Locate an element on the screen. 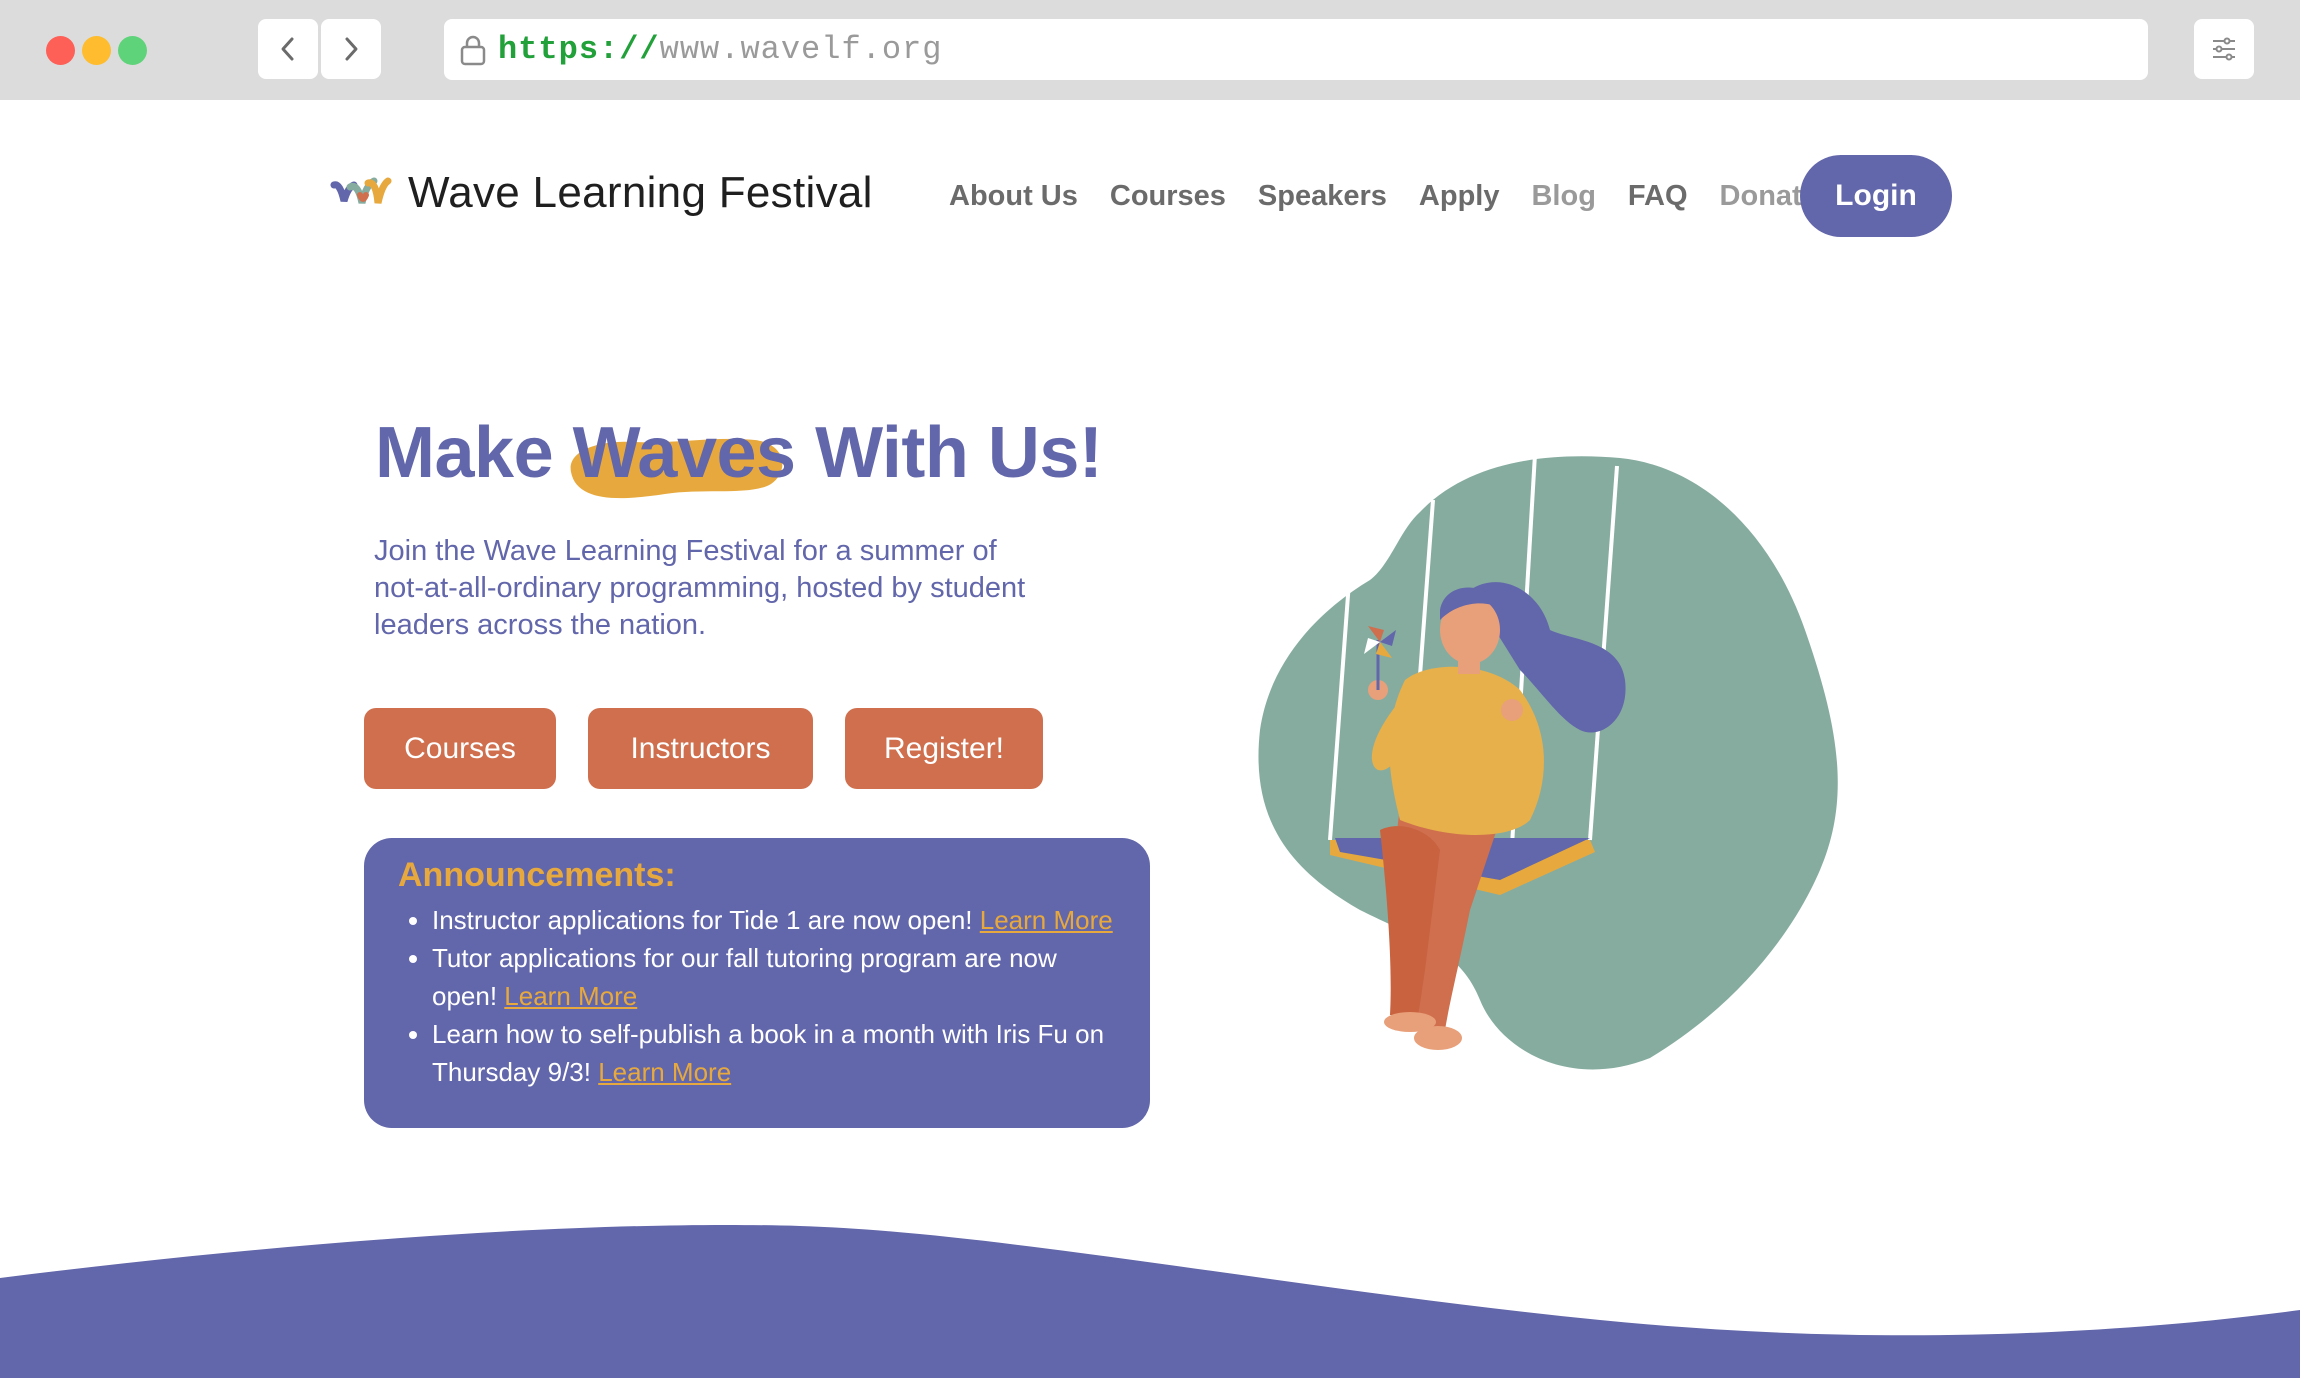 This screenshot has height=1378, width=2300. forward-button is located at coordinates (351, 49).